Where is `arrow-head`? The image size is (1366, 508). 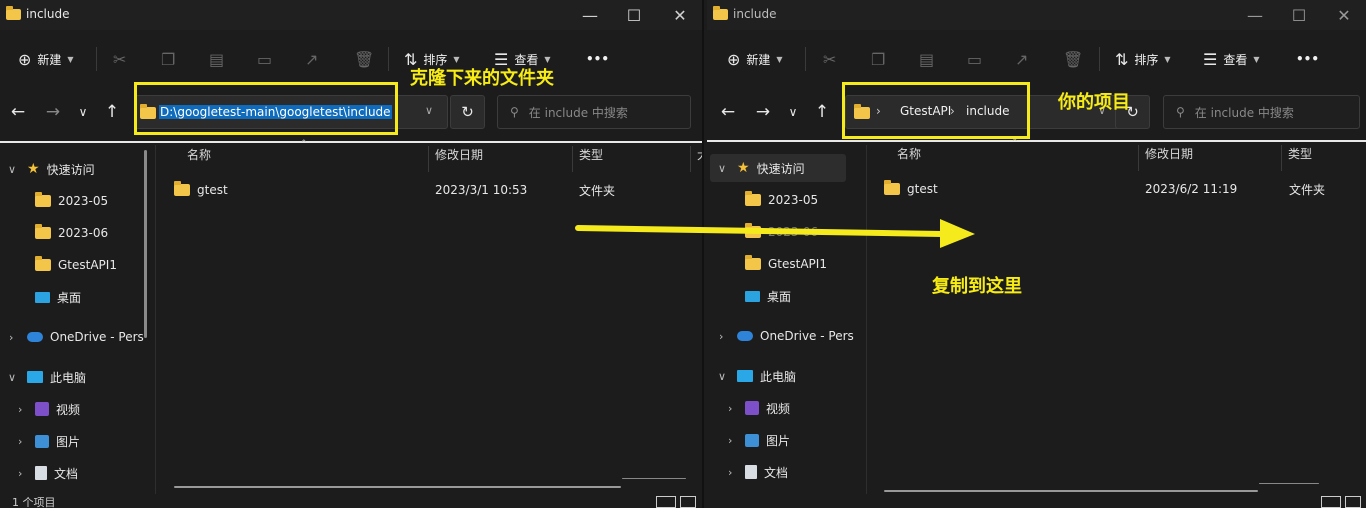 arrow-head is located at coordinates (957, 233).